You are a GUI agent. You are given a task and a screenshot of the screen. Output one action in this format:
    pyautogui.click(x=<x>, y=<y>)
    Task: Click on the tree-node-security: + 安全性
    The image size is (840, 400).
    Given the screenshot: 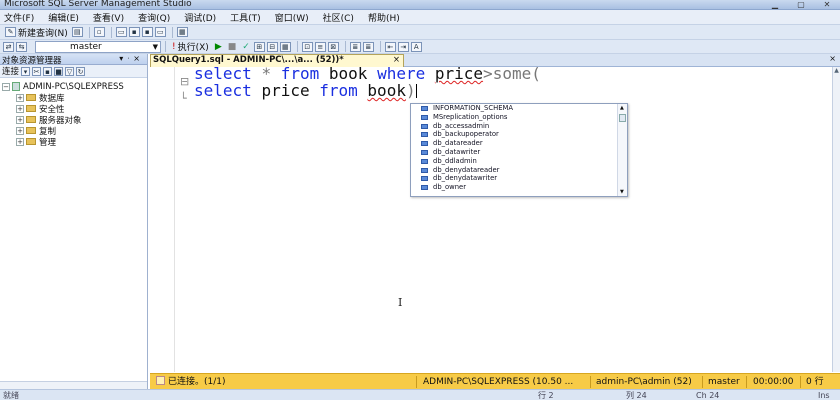 What is the action you would take?
    pyautogui.click(x=73, y=109)
    